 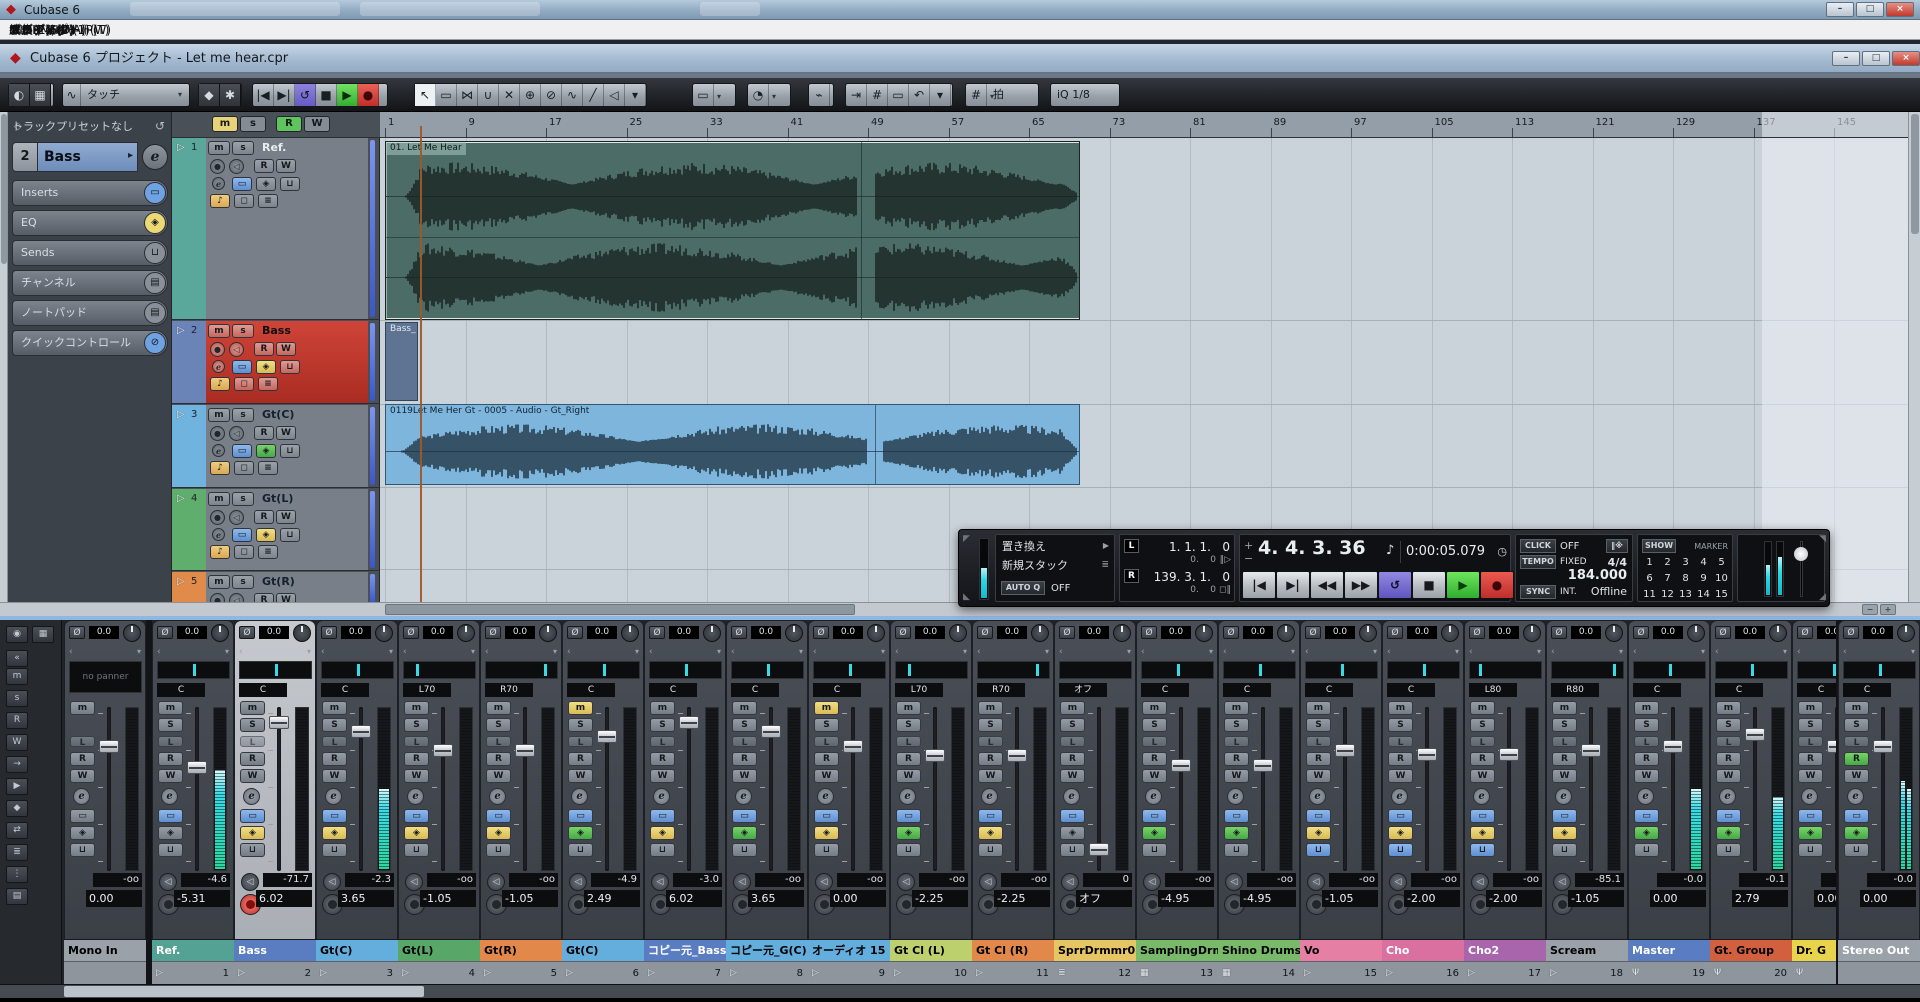 I want to click on marker-button: 7, so click(x=1667, y=579).